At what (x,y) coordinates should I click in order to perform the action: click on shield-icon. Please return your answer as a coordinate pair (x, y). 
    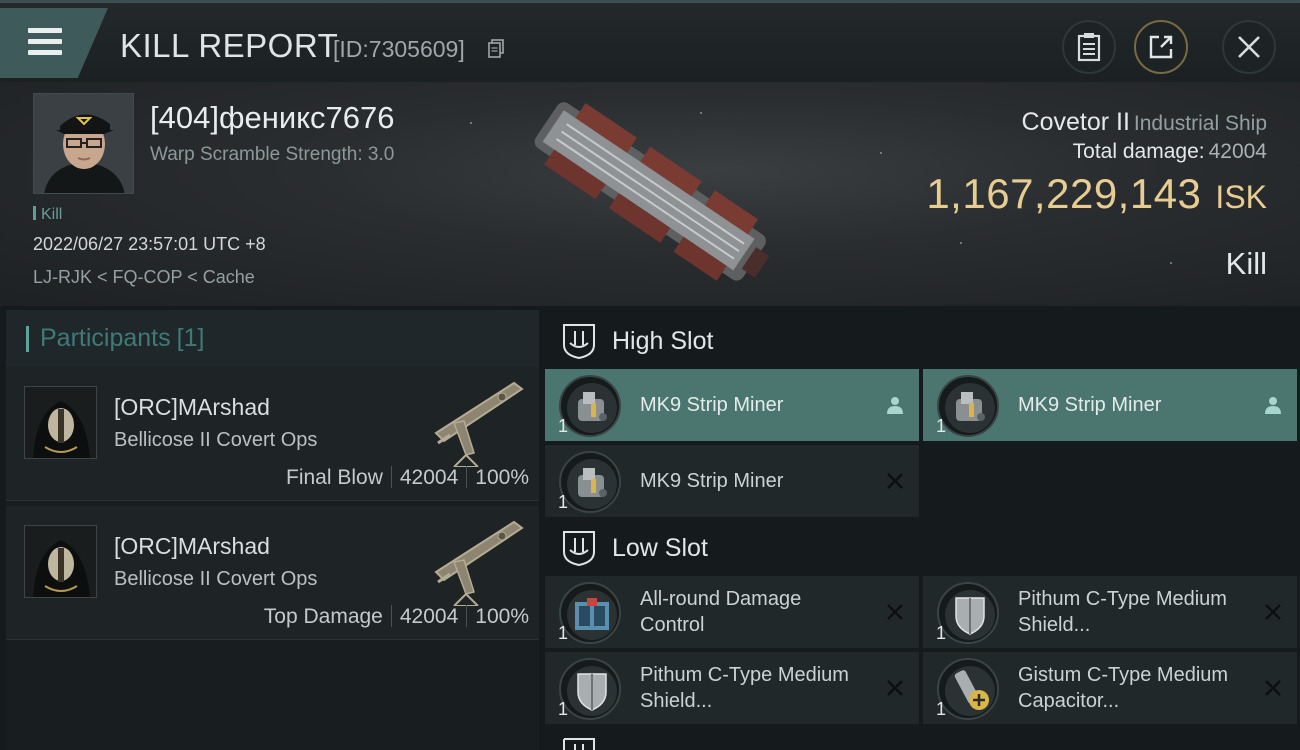
    Looking at the image, I should click on (968, 613).